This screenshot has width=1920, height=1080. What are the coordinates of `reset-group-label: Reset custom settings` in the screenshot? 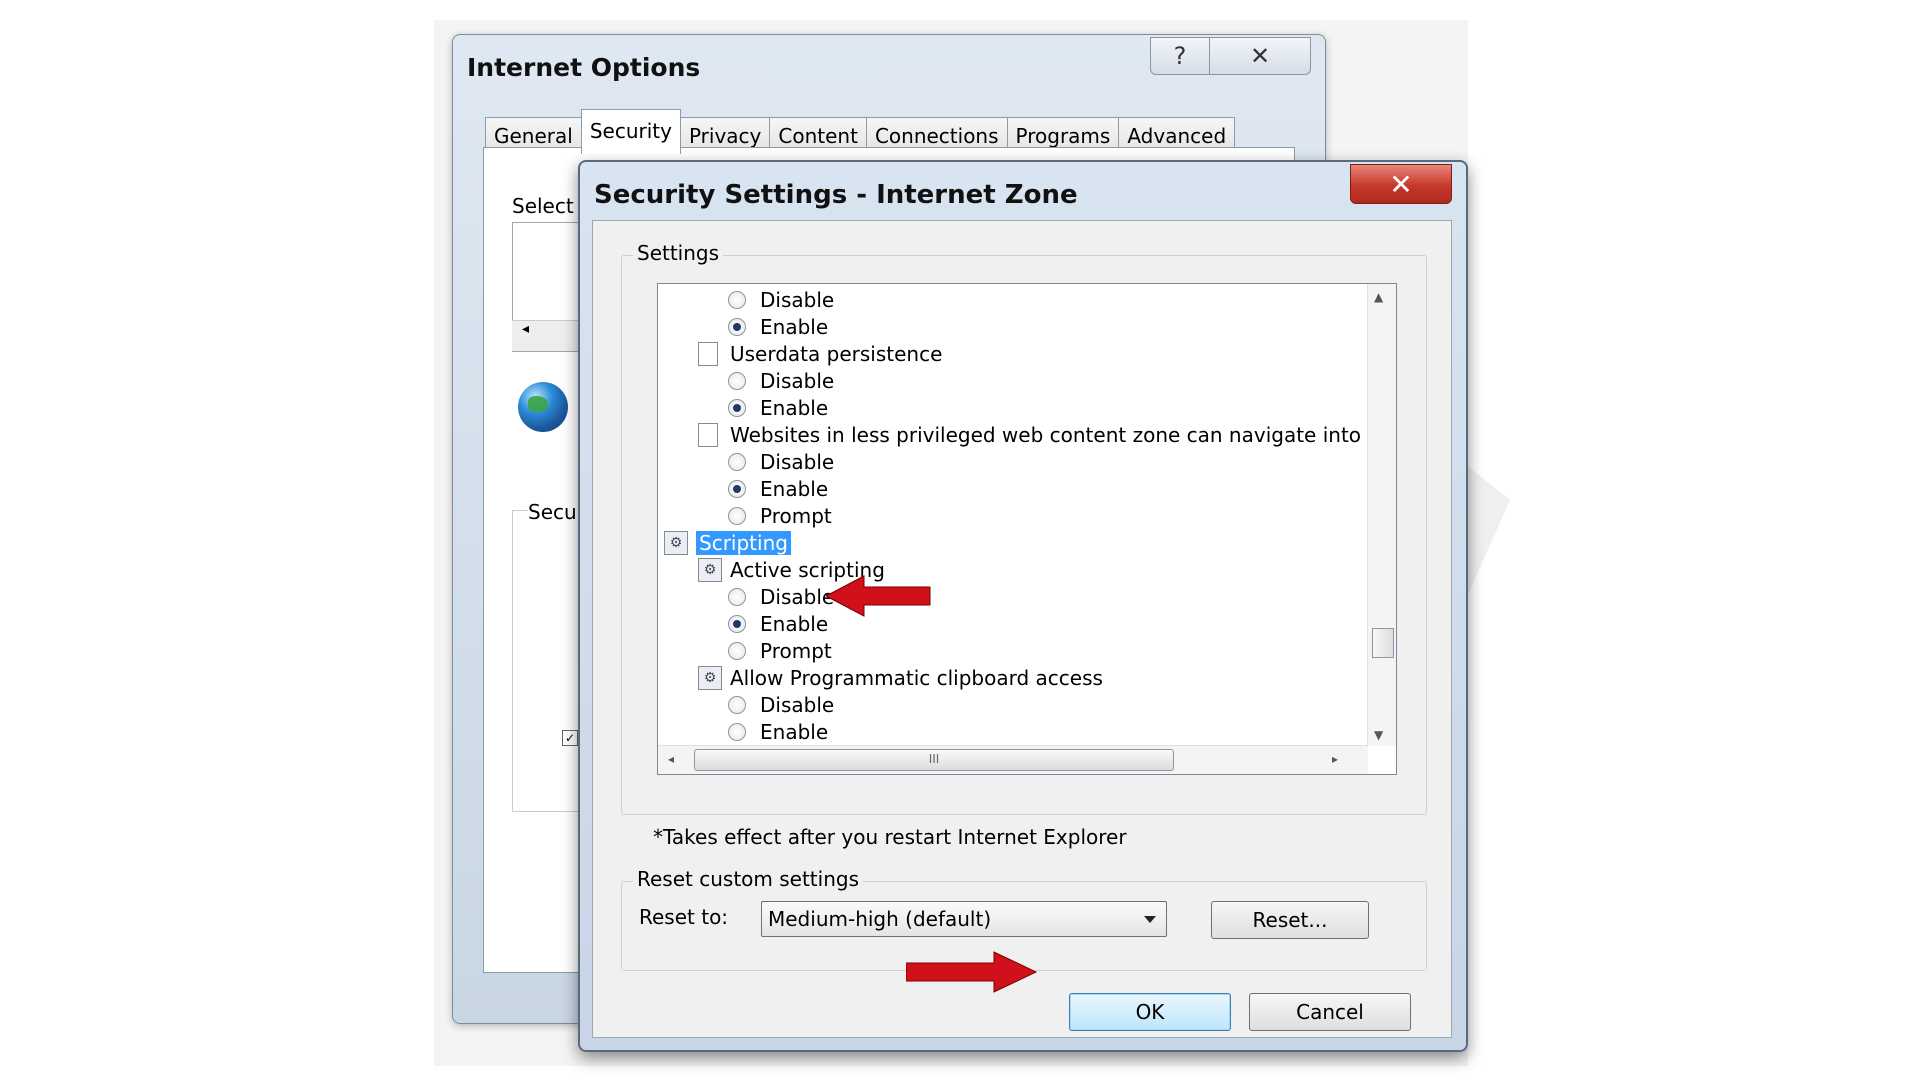 It's located at (748, 879).